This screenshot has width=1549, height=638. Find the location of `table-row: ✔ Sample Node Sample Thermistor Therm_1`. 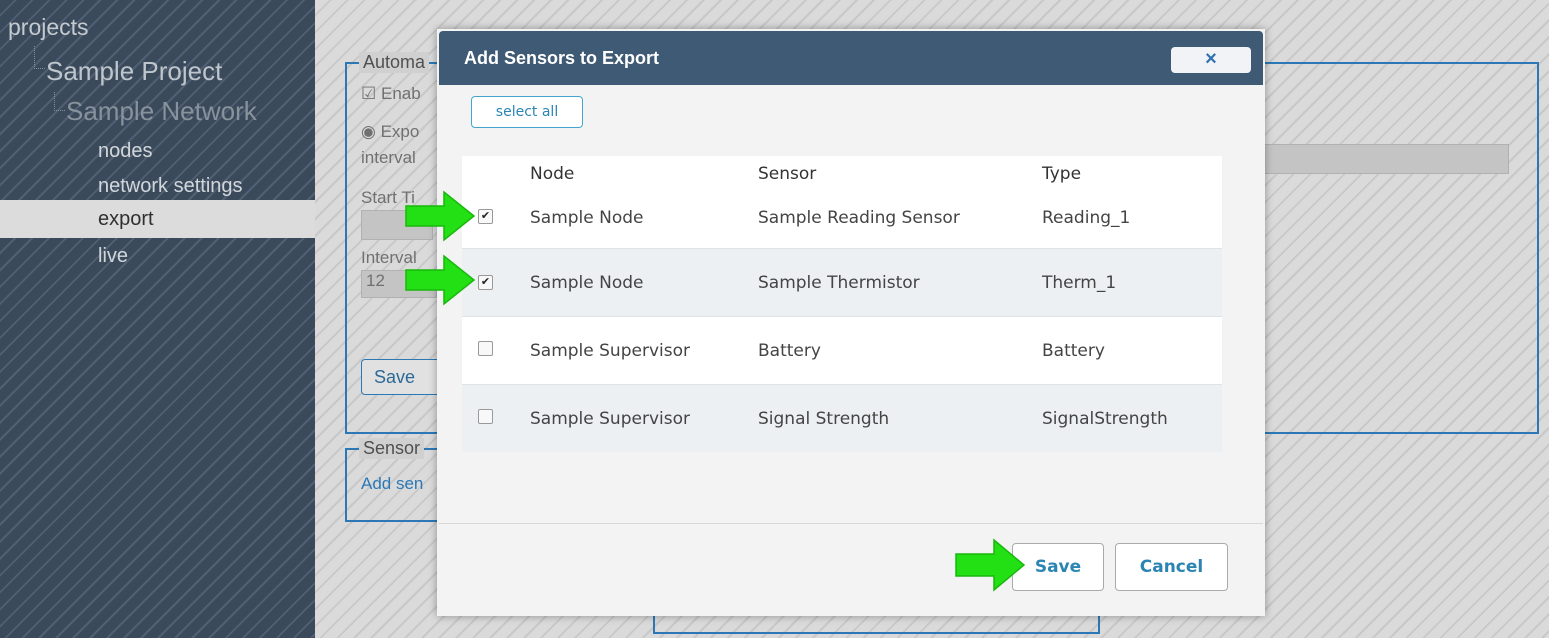

table-row: ✔ Sample Node Sample Thermistor Therm_1 is located at coordinates (842, 283).